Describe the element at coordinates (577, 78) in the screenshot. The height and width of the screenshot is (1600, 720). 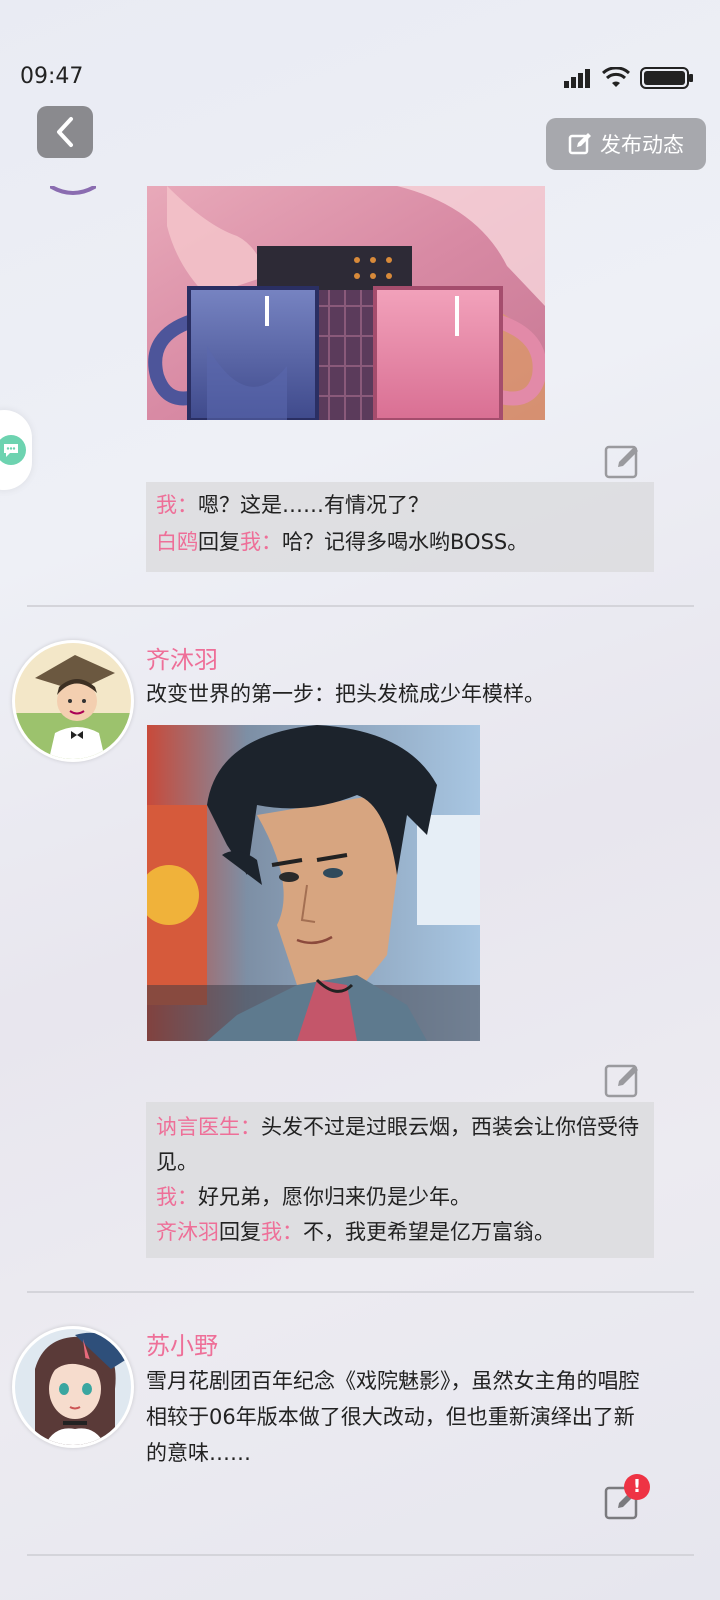
I see `signal-icon` at that location.